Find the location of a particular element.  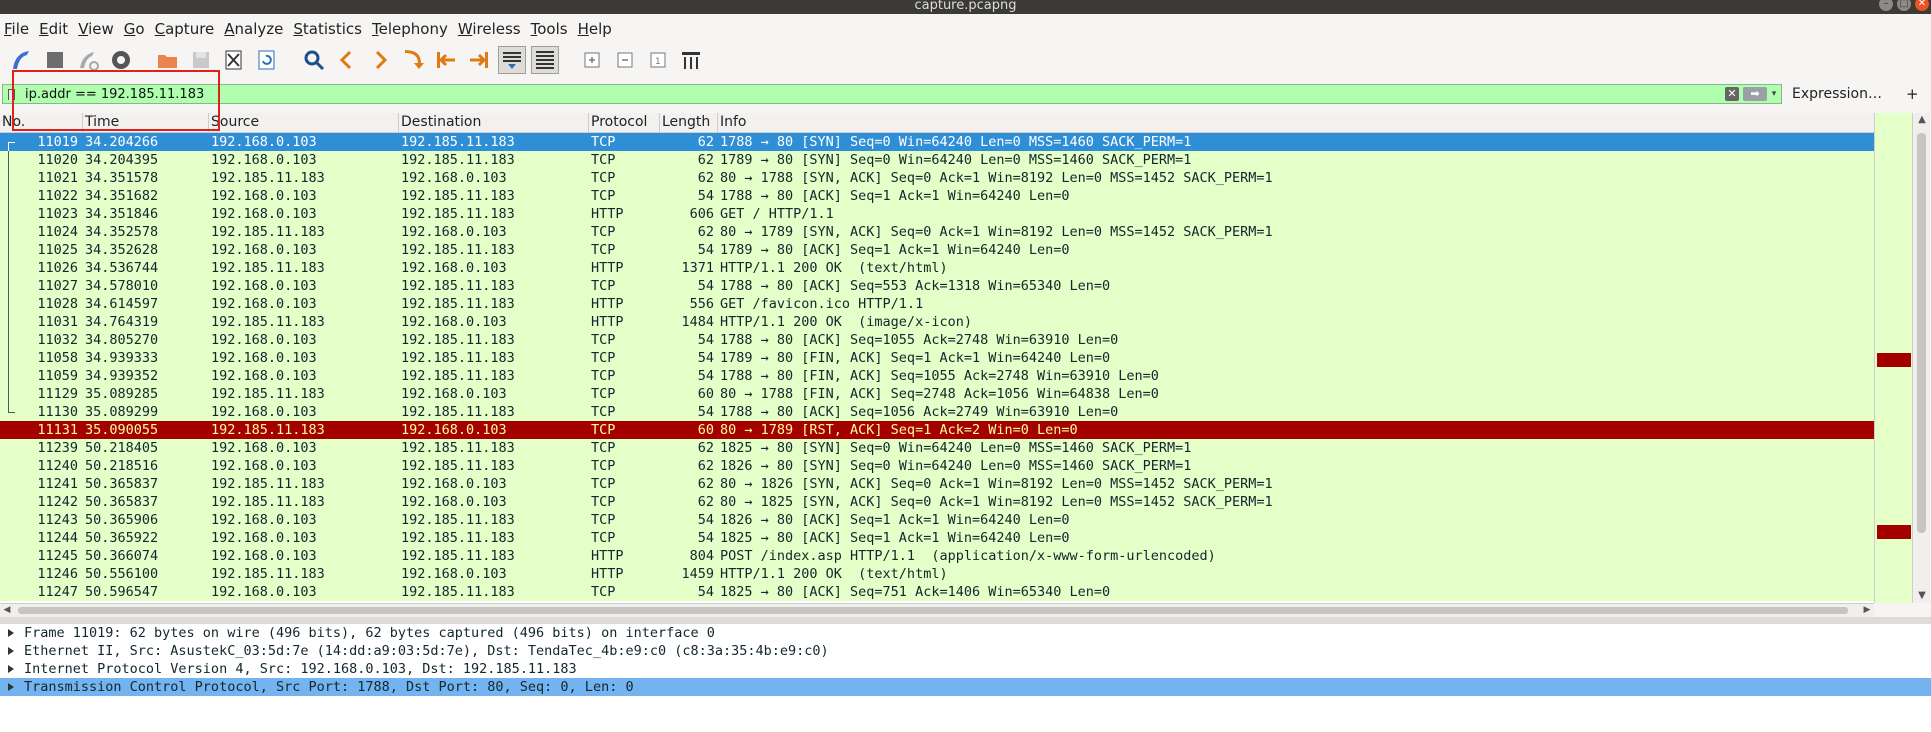

restart-capture-icon is located at coordinates (88, 60).